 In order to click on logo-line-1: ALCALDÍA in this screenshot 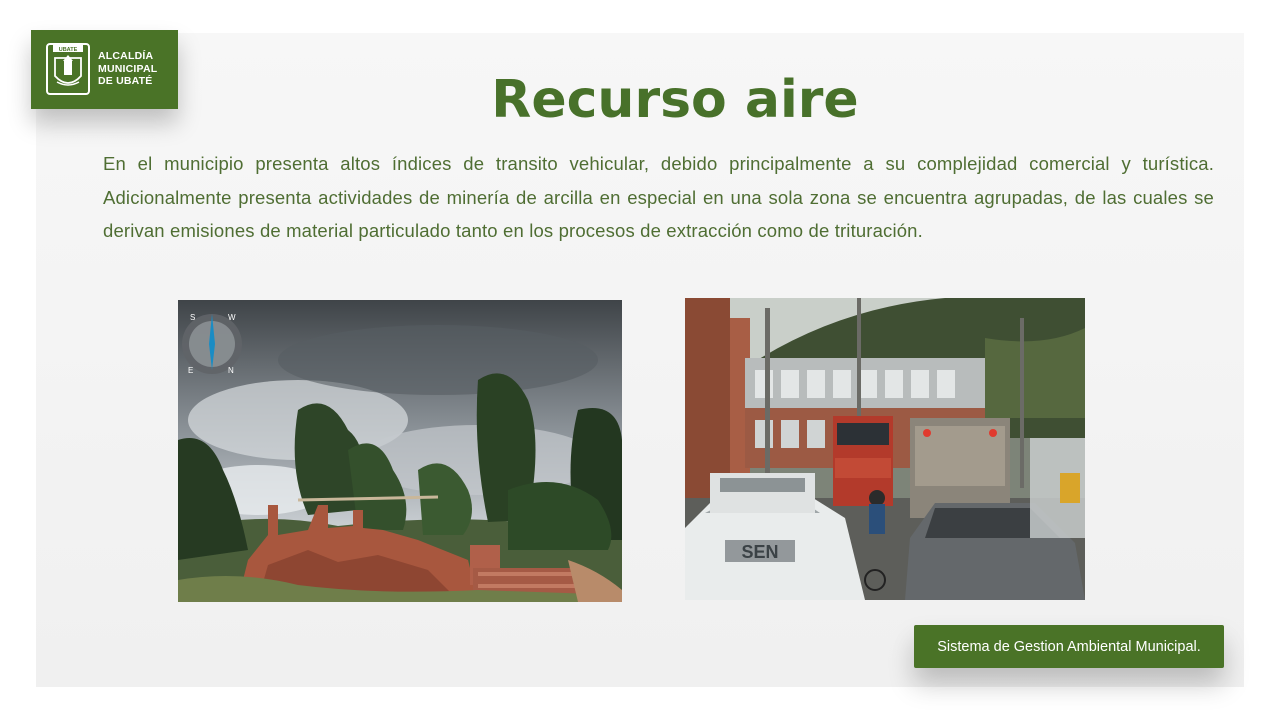, I will do `click(126, 56)`.